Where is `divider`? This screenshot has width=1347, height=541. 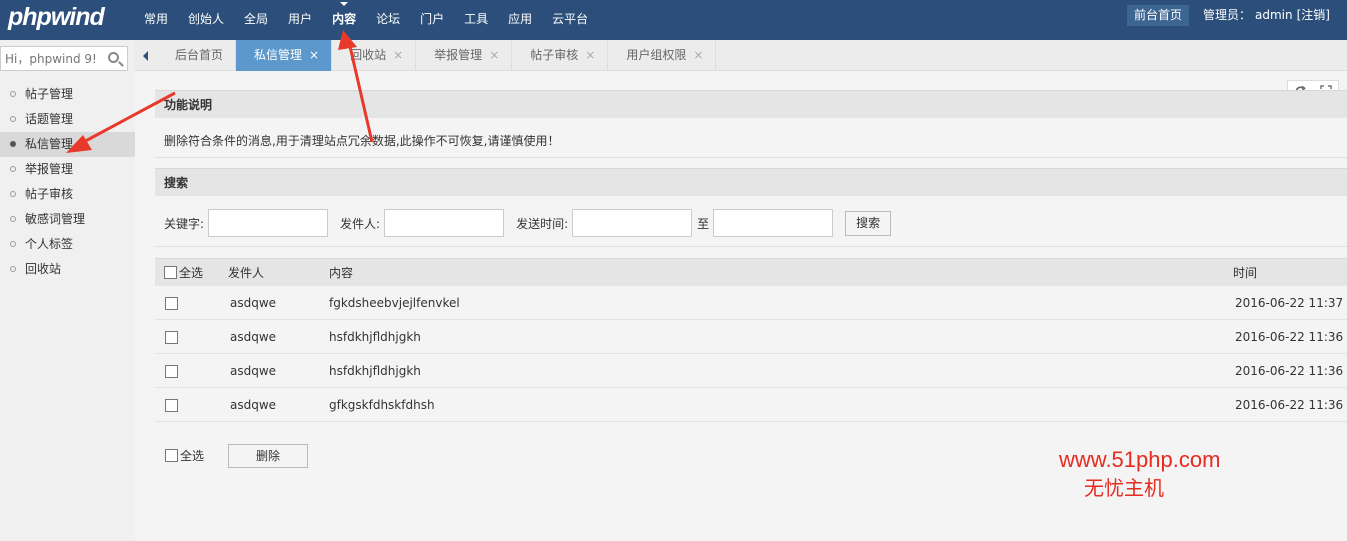
divider is located at coordinates (751, 157).